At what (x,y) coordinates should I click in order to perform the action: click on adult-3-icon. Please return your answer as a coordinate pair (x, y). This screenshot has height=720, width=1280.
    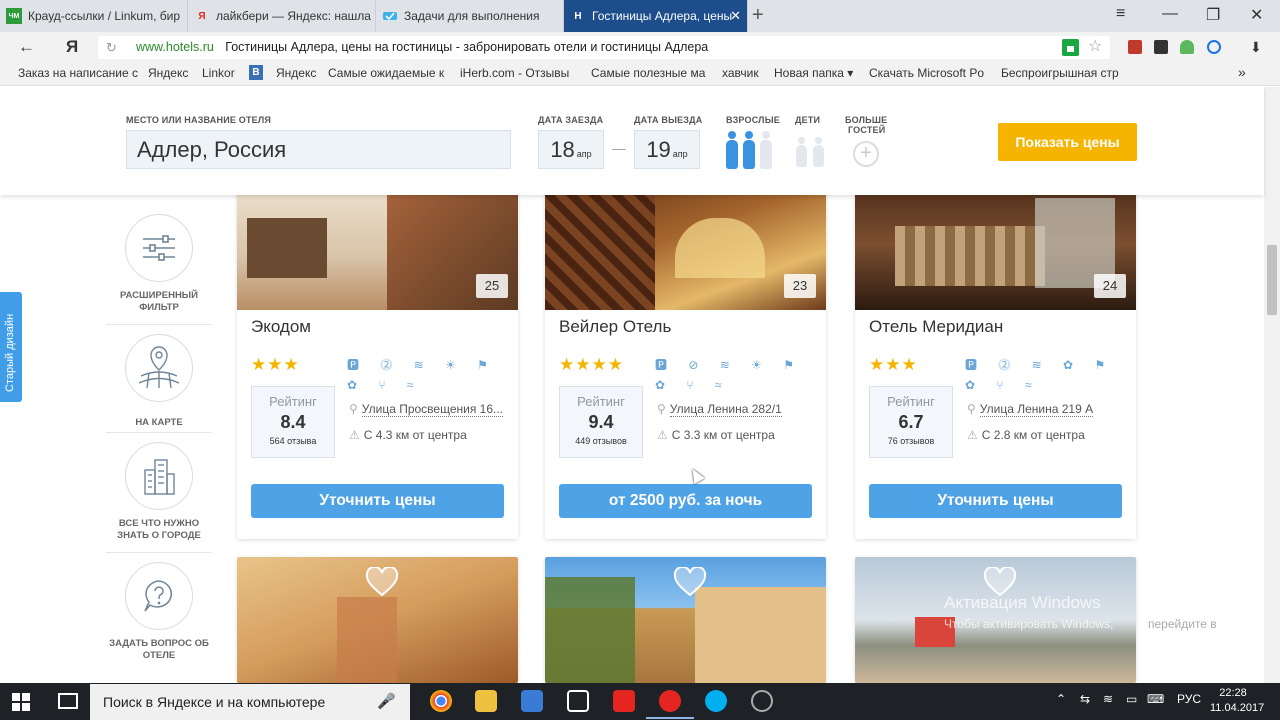
    Looking at the image, I should click on (766, 150).